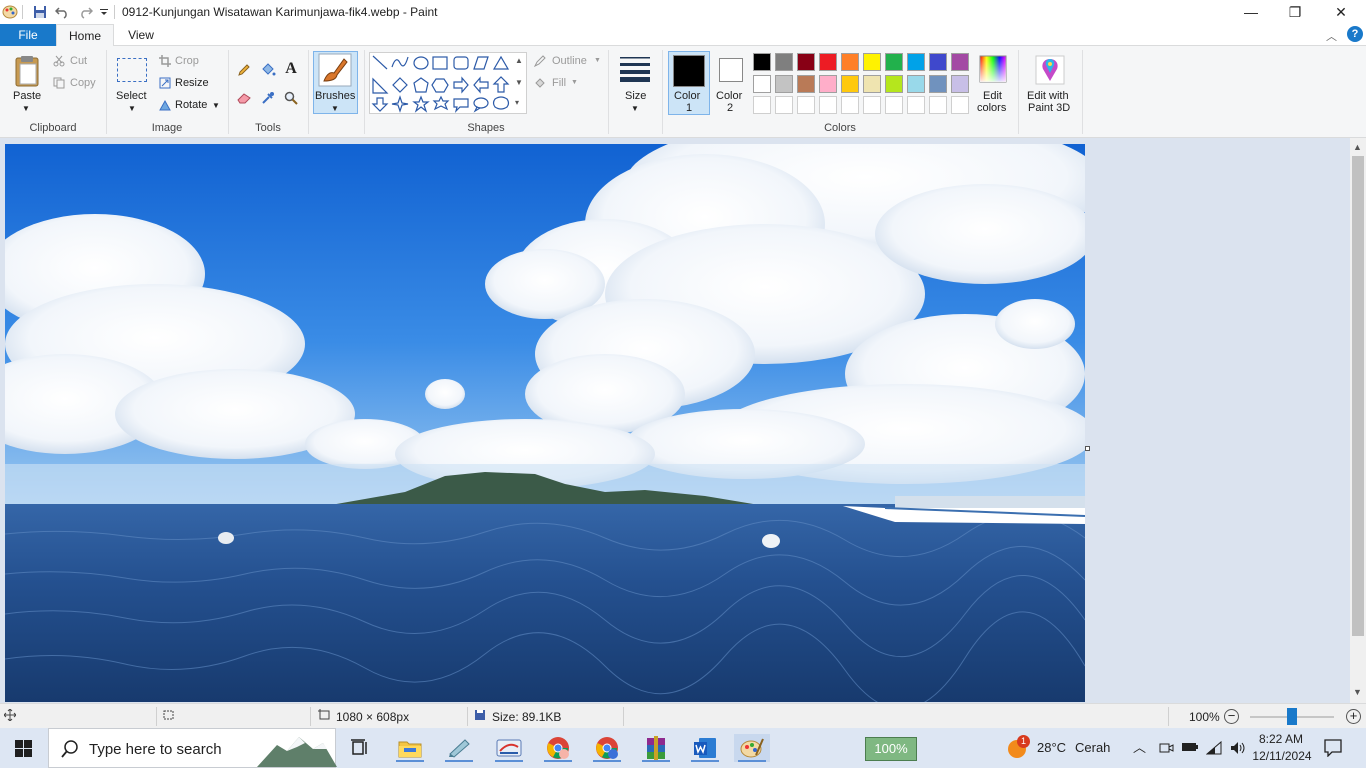  I want to click on select-dropdown-icon: ▼, so click(132, 108).